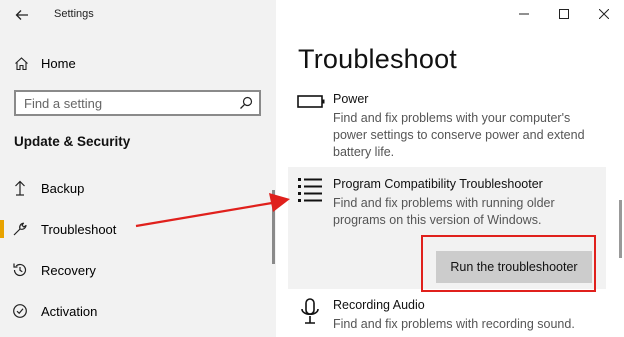 This screenshot has width=624, height=337. What do you see at coordinates (20, 311) in the screenshot?
I see `activation-check-icon` at bounding box center [20, 311].